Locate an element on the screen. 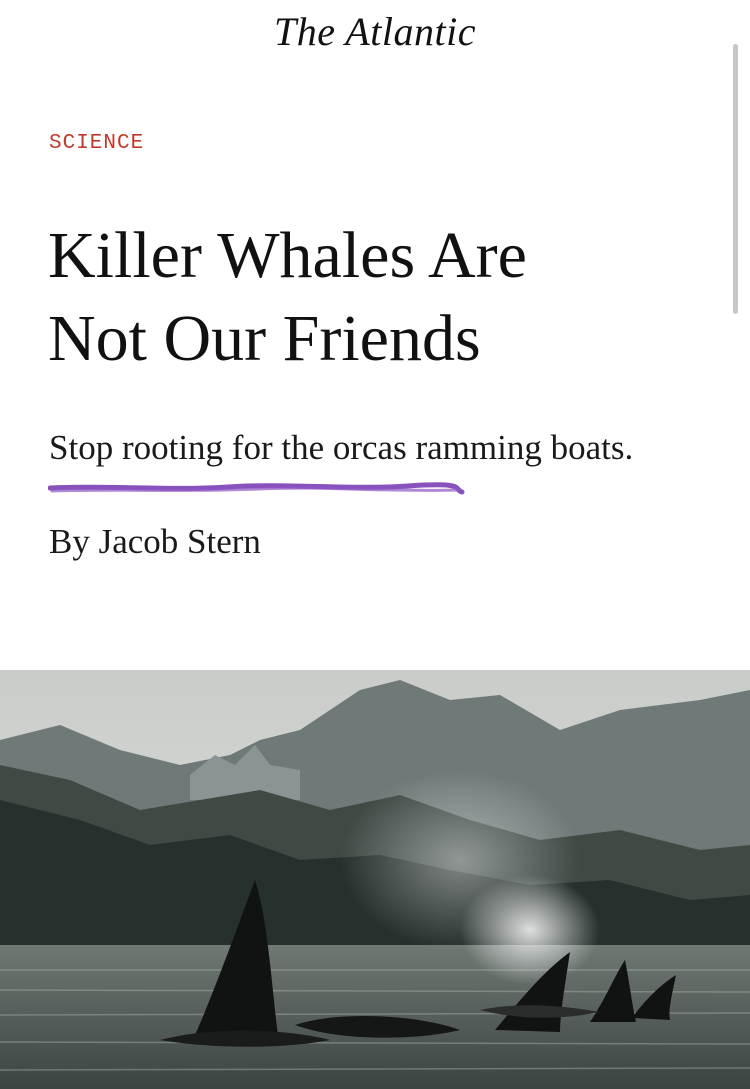 This screenshot has height=1089, width=750. scrollbar is located at coordinates (735, 179).